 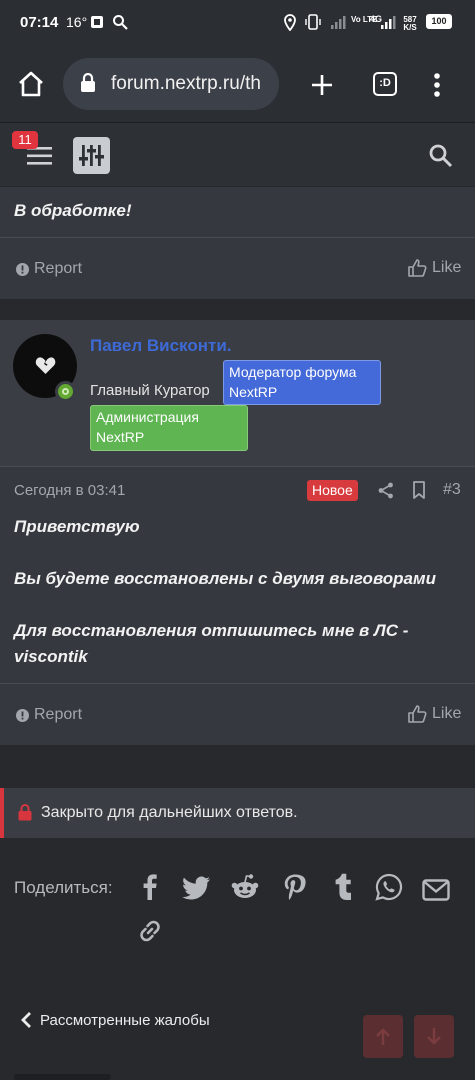 What do you see at coordinates (62, 1077) in the screenshot?
I see `bottom-edge-bar` at bounding box center [62, 1077].